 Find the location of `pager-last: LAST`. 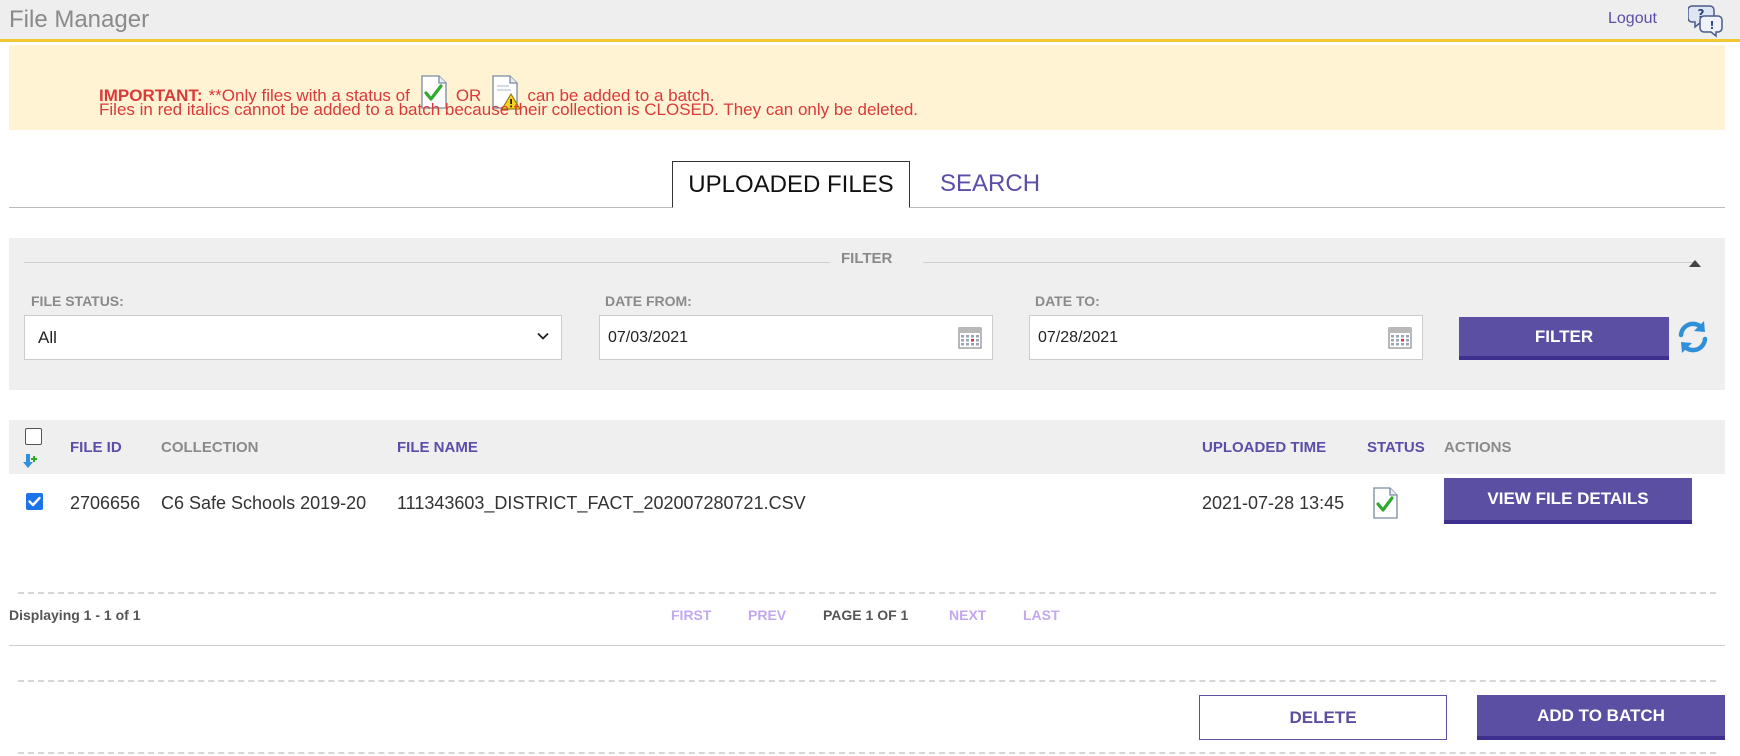

pager-last: LAST is located at coordinates (1041, 615).